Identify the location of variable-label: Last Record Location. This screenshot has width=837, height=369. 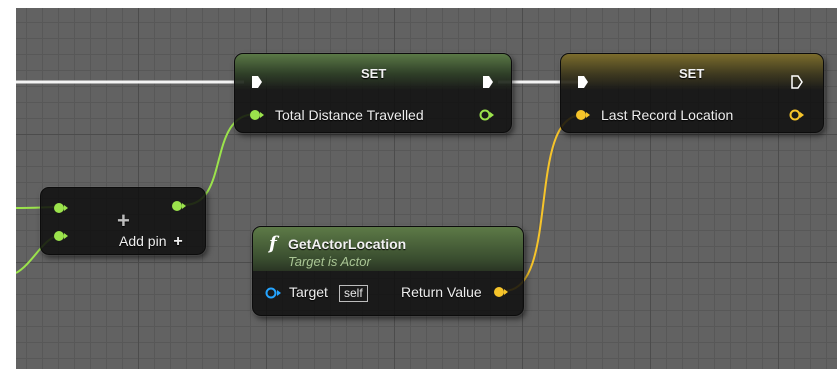
(667, 115).